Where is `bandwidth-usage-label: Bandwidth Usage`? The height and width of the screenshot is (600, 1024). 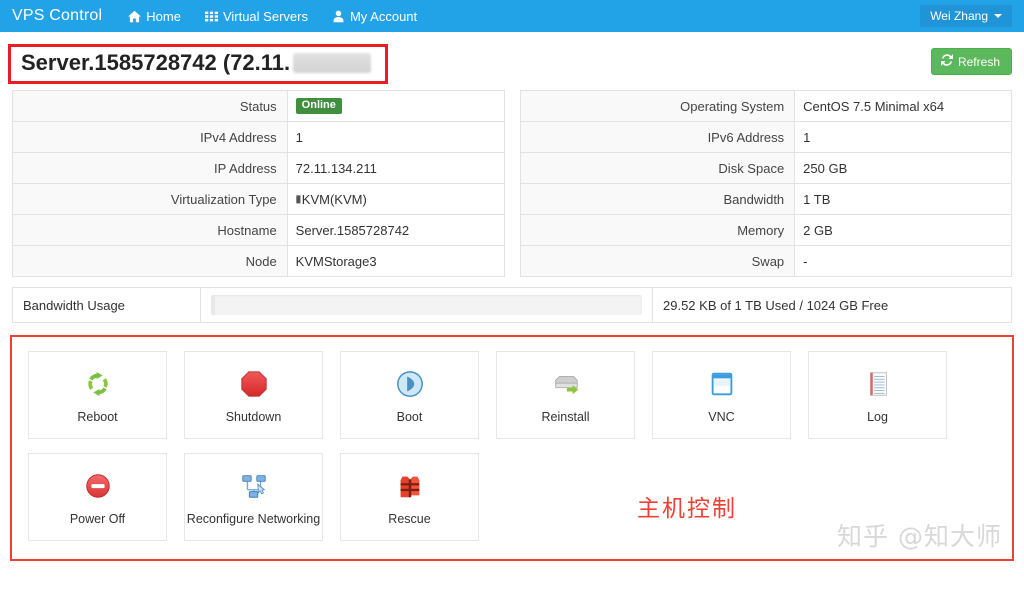
bandwidth-usage-label: Bandwidth Usage is located at coordinates (107, 305).